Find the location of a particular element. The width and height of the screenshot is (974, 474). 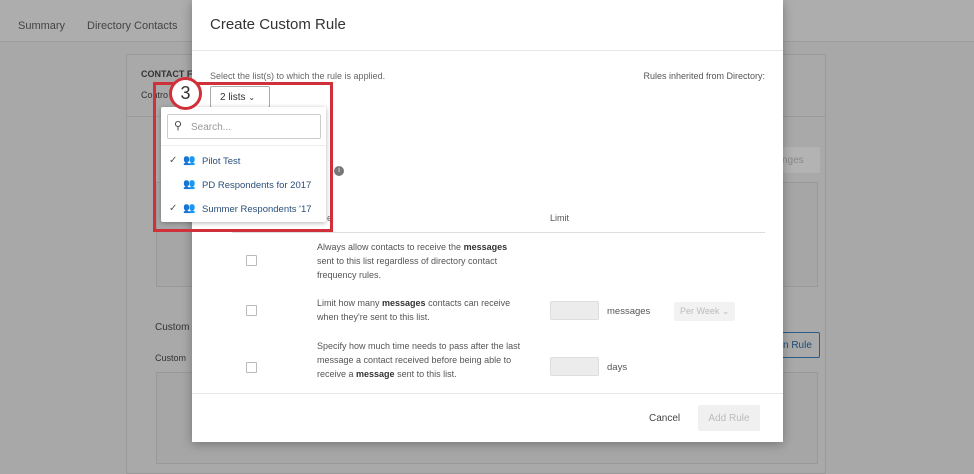

step-badge: 3 is located at coordinates (185, 93).